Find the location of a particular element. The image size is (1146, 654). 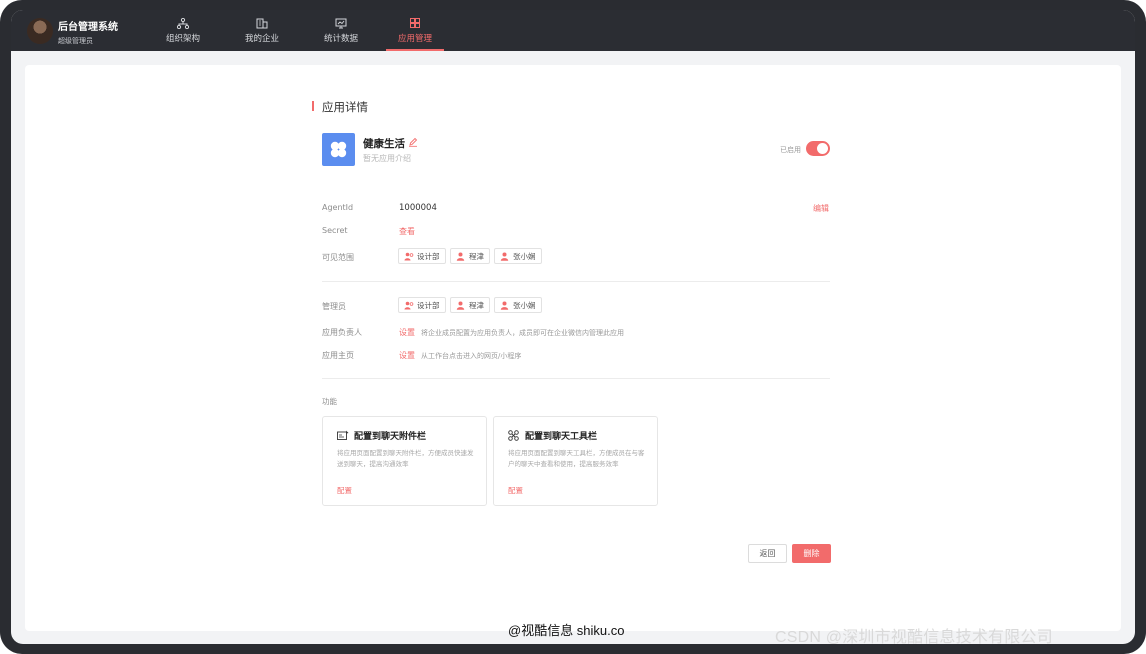

delete-button: 删除 is located at coordinates (811, 553).